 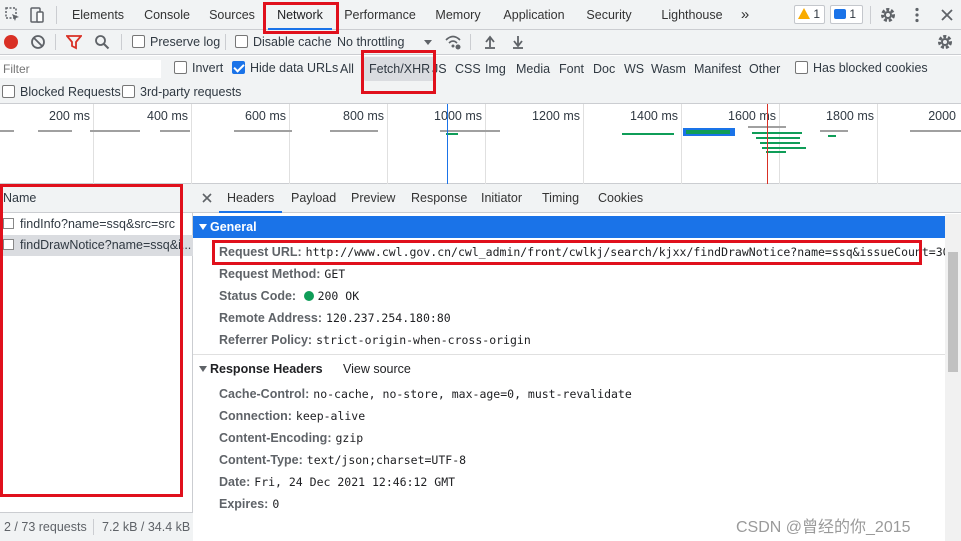 What do you see at coordinates (468, 69) in the screenshot?
I see `filter-css: CSS` at bounding box center [468, 69].